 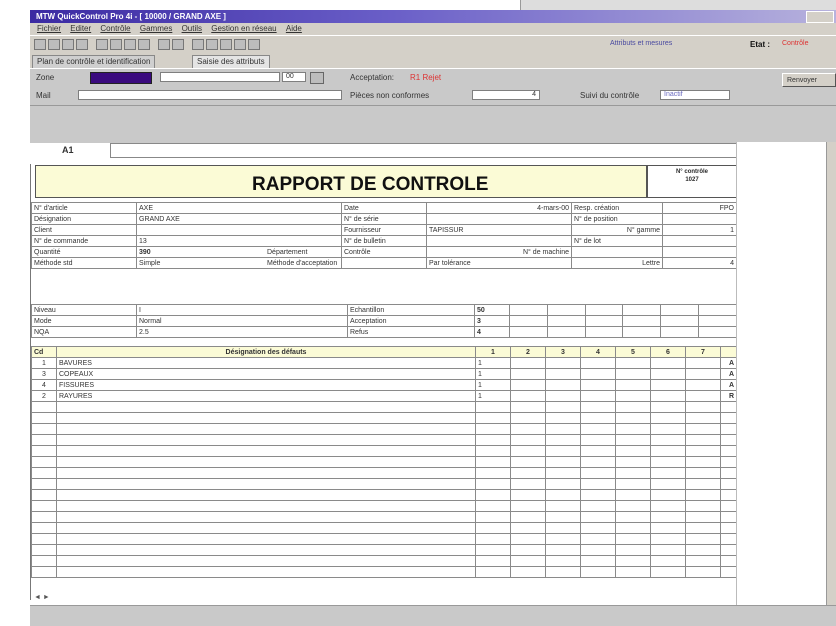 I want to click on zone-number-field: 00, so click(x=294, y=77).